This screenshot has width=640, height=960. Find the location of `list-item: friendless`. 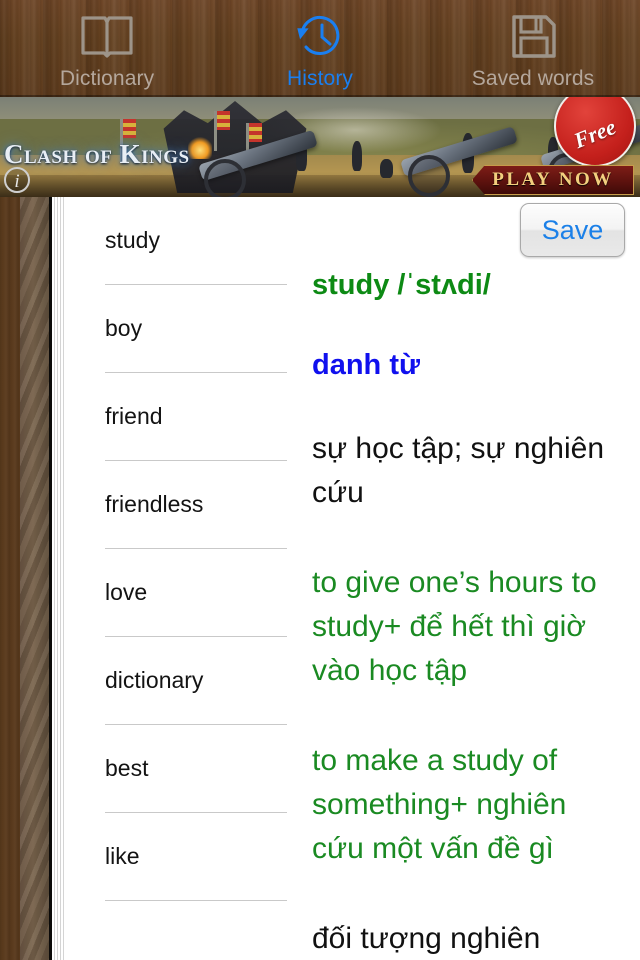

list-item: friendless is located at coordinates (184, 505).